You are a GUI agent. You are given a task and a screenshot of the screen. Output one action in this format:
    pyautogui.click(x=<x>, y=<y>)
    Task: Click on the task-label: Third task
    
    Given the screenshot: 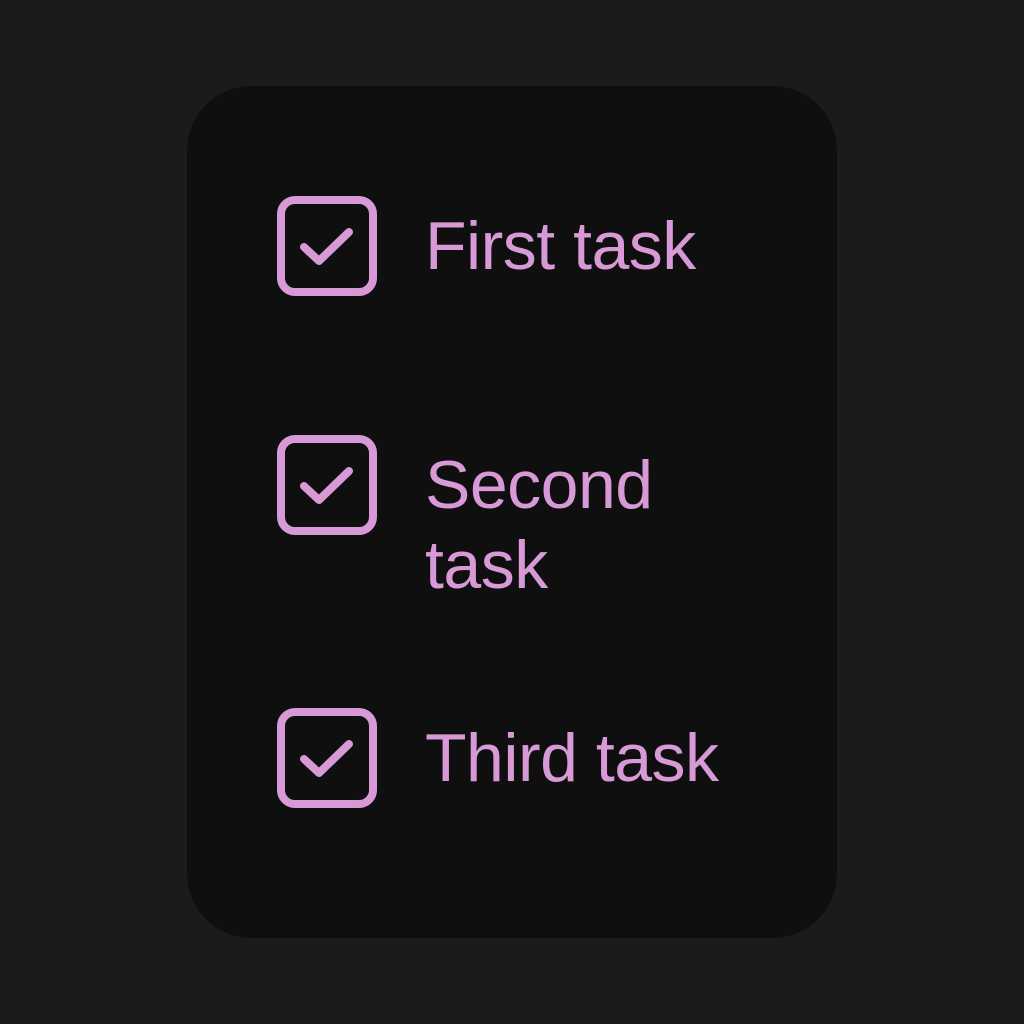 What is the action you would take?
    pyautogui.click(x=572, y=758)
    